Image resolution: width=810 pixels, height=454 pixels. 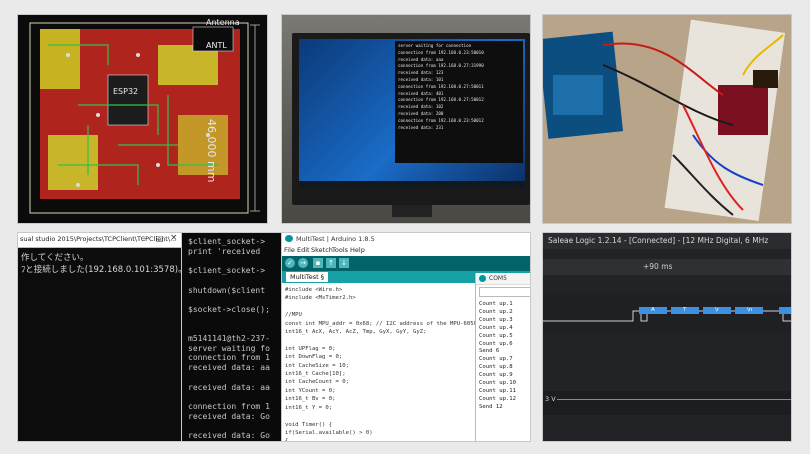 I want to click on serial-line: Count up.11, so click(x=498, y=390).